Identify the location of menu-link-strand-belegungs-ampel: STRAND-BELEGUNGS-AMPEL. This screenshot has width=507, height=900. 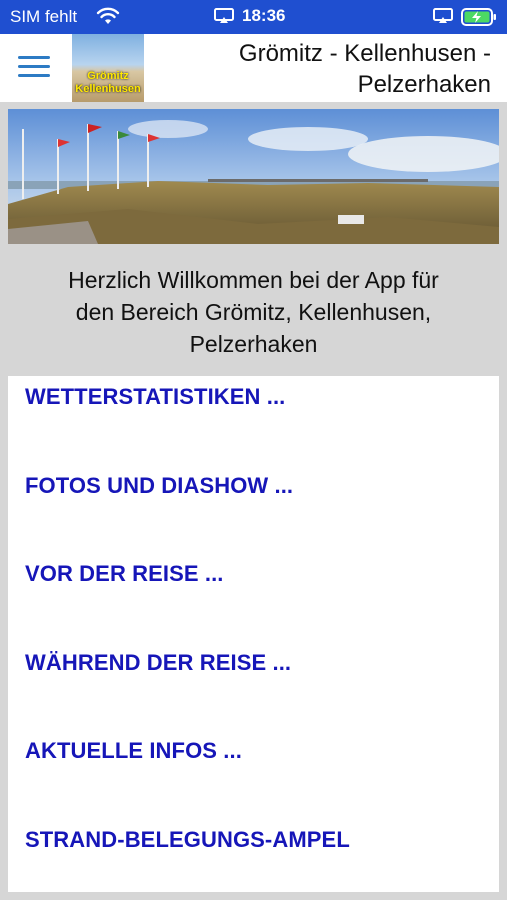
(187, 840).